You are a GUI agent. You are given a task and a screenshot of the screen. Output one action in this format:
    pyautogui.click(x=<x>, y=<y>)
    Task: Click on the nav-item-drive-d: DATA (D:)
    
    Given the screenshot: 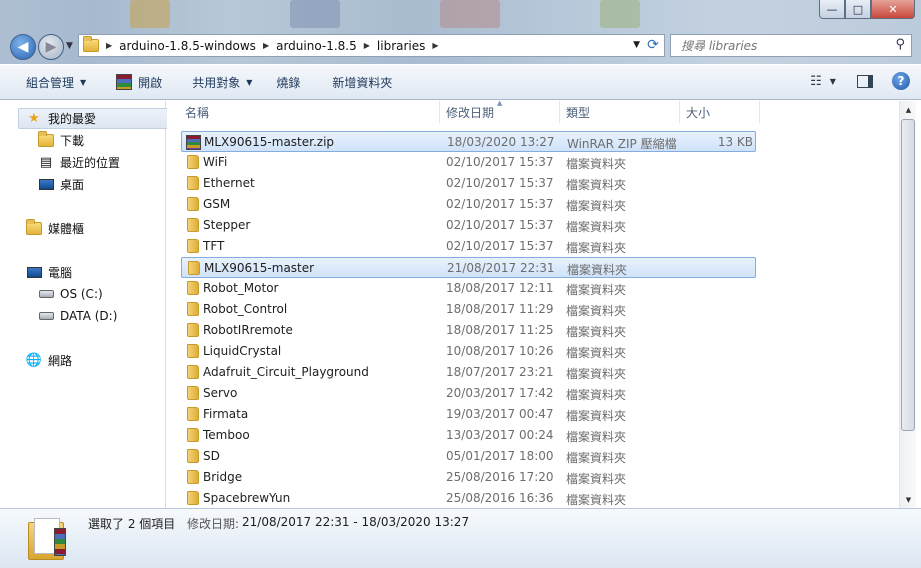 What is the action you would take?
    pyautogui.click(x=77, y=316)
    